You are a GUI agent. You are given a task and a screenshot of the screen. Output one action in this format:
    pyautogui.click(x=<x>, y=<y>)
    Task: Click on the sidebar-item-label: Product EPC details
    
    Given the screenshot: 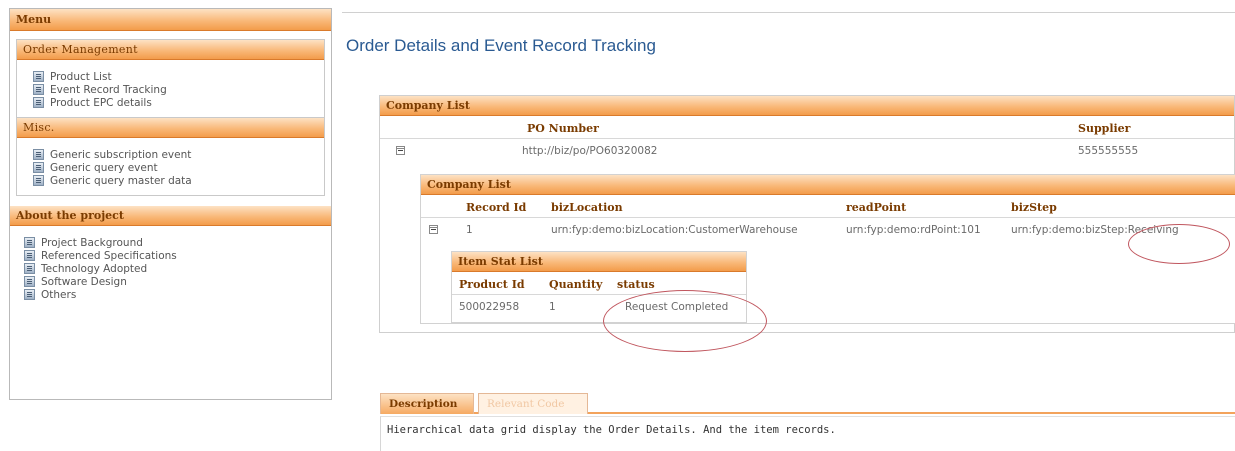 What is the action you would take?
    pyautogui.click(x=101, y=102)
    